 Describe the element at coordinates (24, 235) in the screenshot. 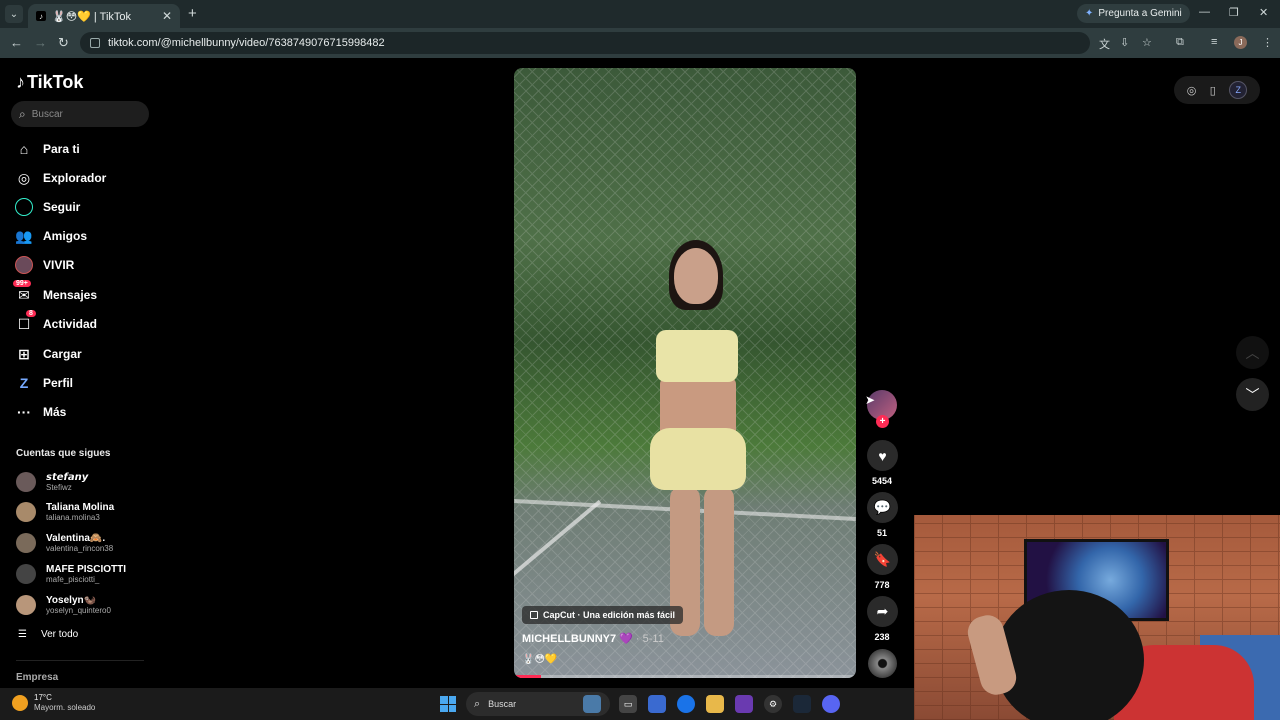

I see `friends-icon: 👥` at that location.